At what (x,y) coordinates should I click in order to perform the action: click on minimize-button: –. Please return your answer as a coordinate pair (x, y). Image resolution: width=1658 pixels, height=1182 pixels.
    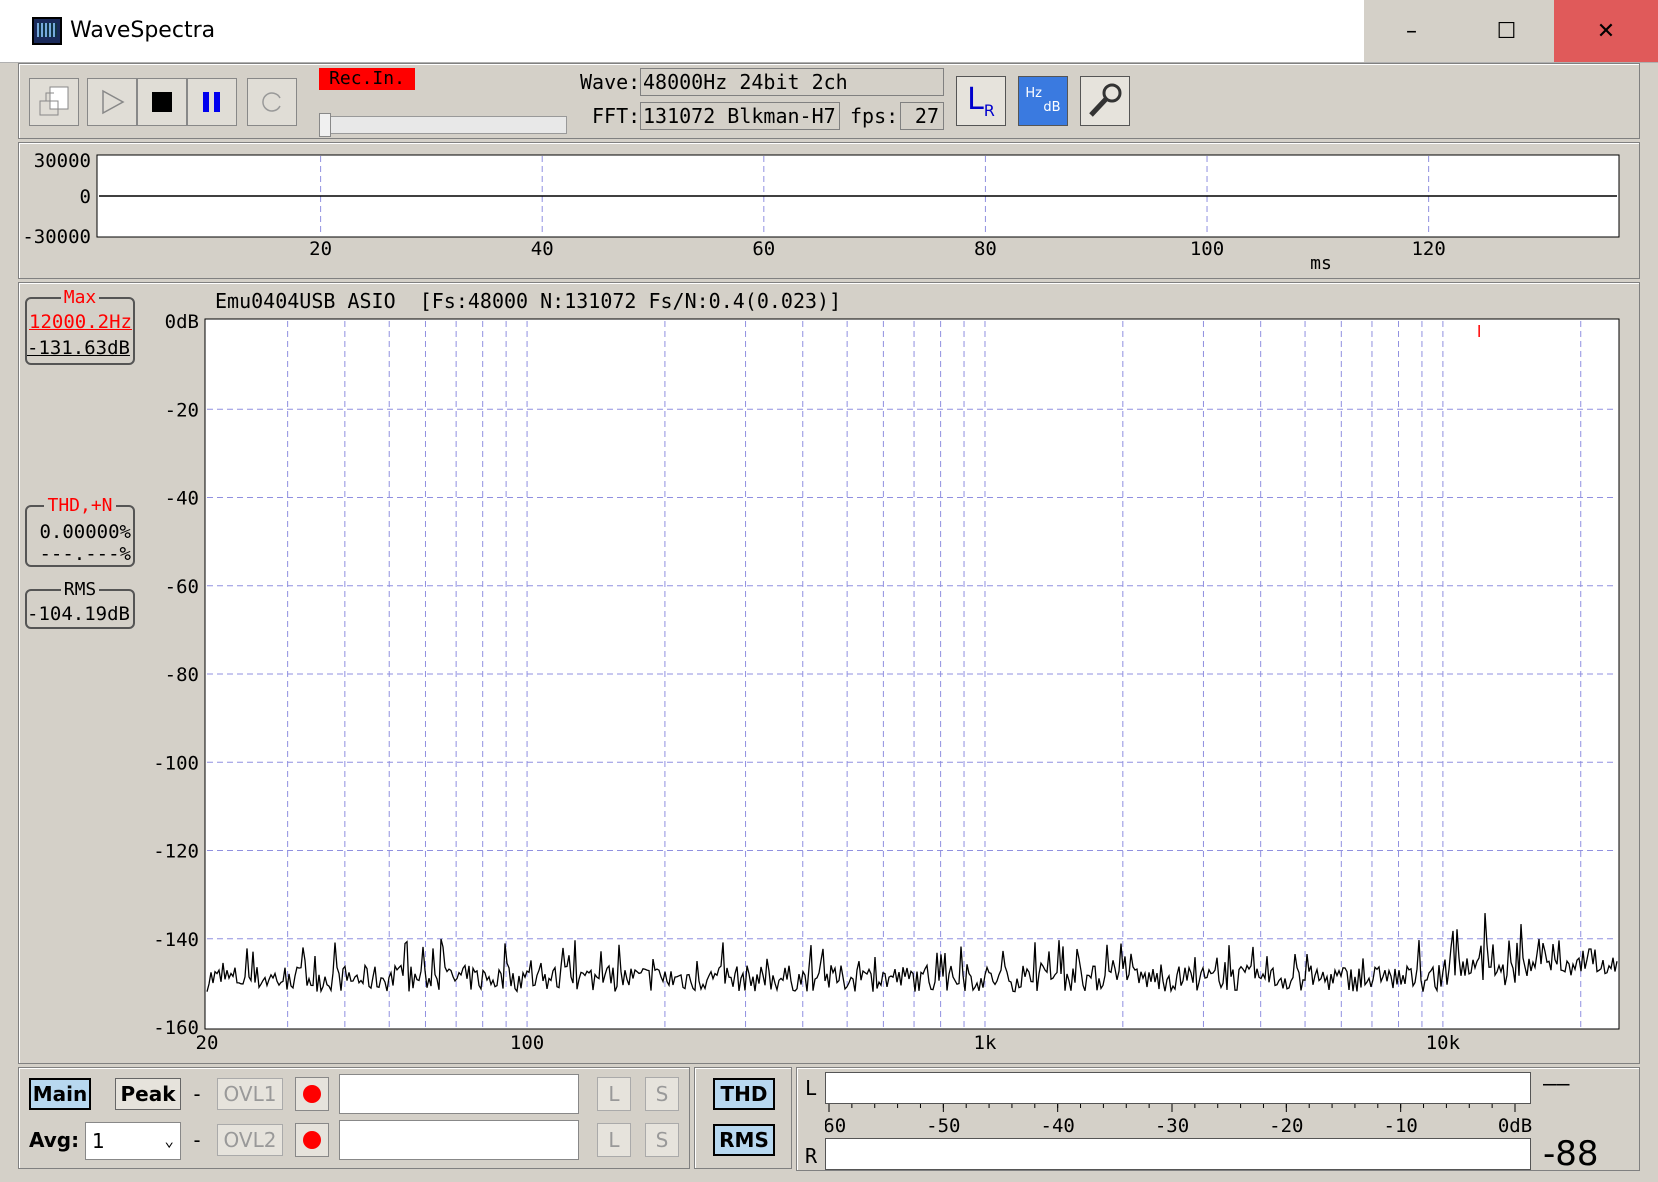
    Looking at the image, I should click on (1411, 31).